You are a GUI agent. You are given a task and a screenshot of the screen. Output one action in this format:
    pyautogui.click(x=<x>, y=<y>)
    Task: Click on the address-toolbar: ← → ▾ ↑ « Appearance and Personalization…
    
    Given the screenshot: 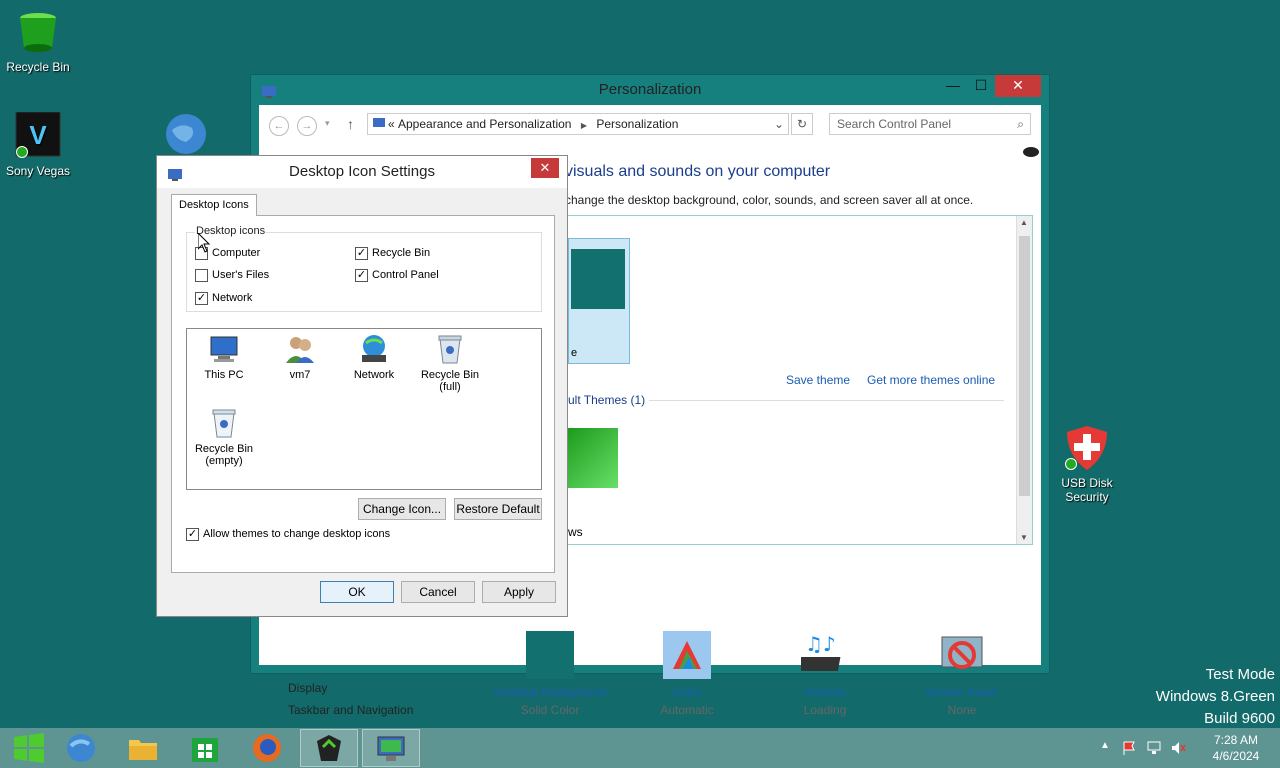 What is the action you would take?
    pyautogui.click(x=650, y=125)
    